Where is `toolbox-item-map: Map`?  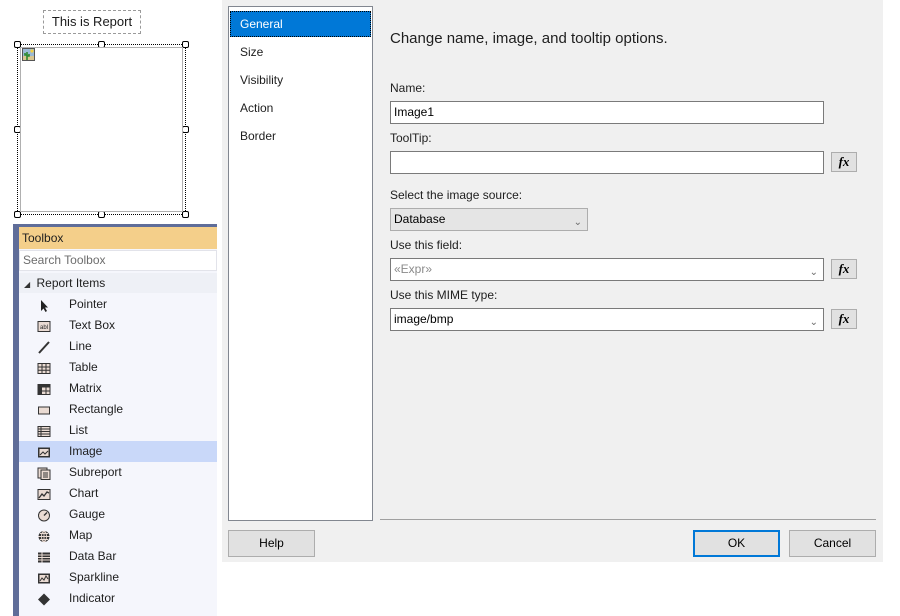
toolbox-item-map: Map is located at coordinates (118, 535).